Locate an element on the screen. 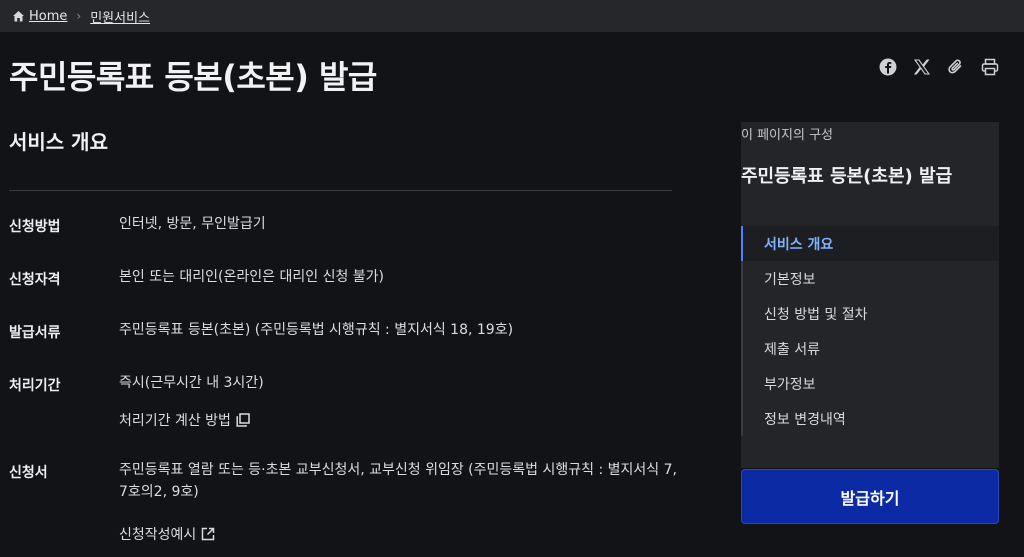  row-label: 발급서류 is located at coordinates (35, 333).